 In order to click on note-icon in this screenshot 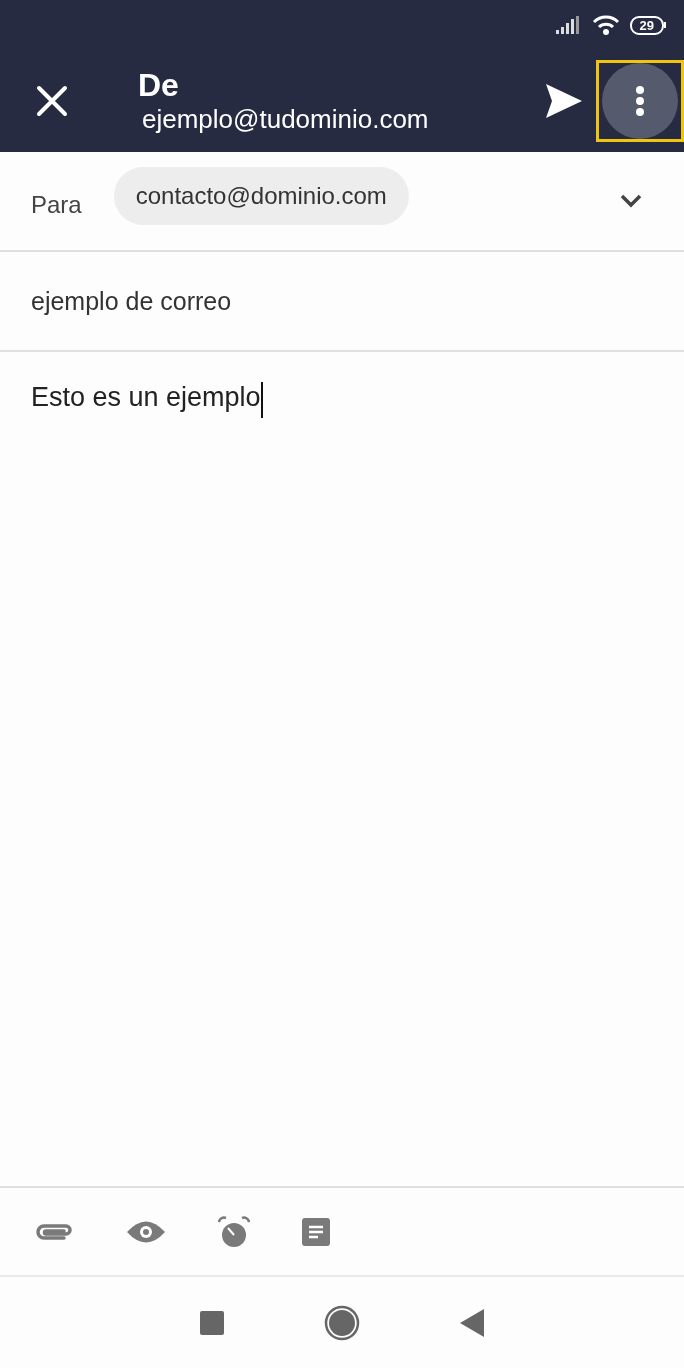, I will do `click(316, 1231)`.